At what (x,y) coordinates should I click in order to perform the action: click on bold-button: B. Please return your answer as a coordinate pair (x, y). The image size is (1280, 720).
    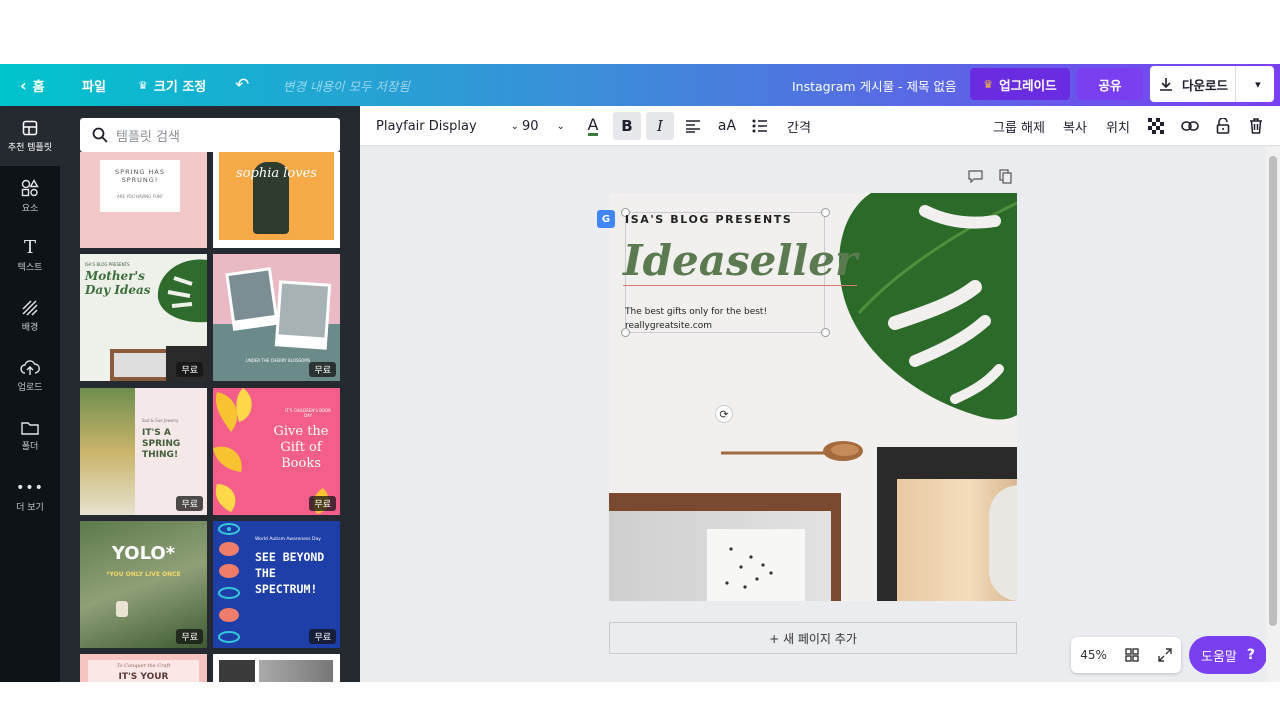
    Looking at the image, I should click on (627, 126).